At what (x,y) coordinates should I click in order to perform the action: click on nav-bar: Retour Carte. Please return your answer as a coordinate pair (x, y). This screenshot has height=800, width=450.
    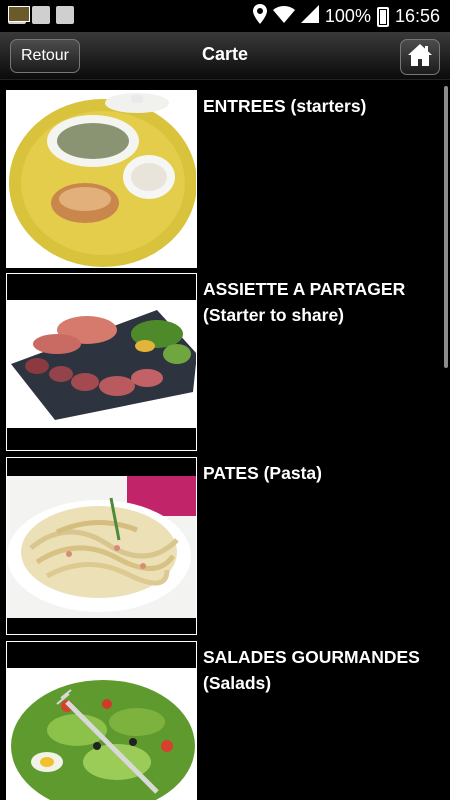
    Looking at the image, I should click on (225, 56).